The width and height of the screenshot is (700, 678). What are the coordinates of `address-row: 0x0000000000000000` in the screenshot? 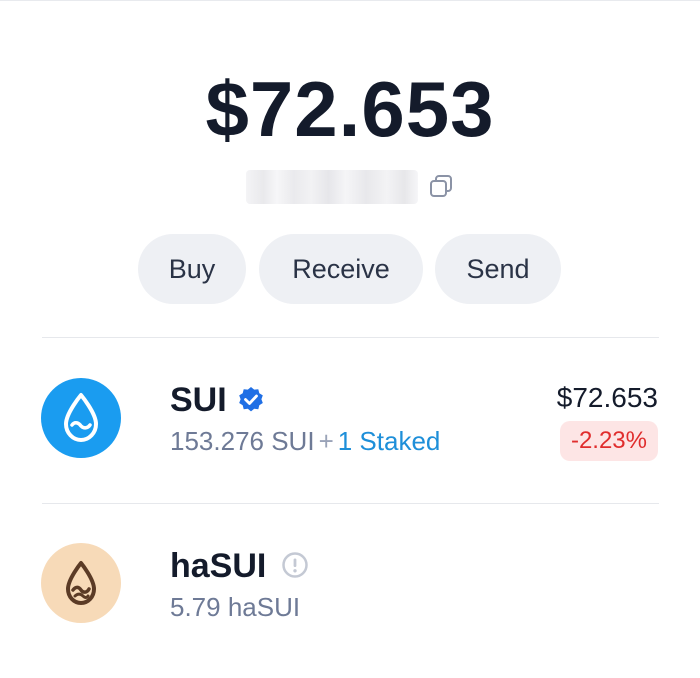 It's located at (350, 186).